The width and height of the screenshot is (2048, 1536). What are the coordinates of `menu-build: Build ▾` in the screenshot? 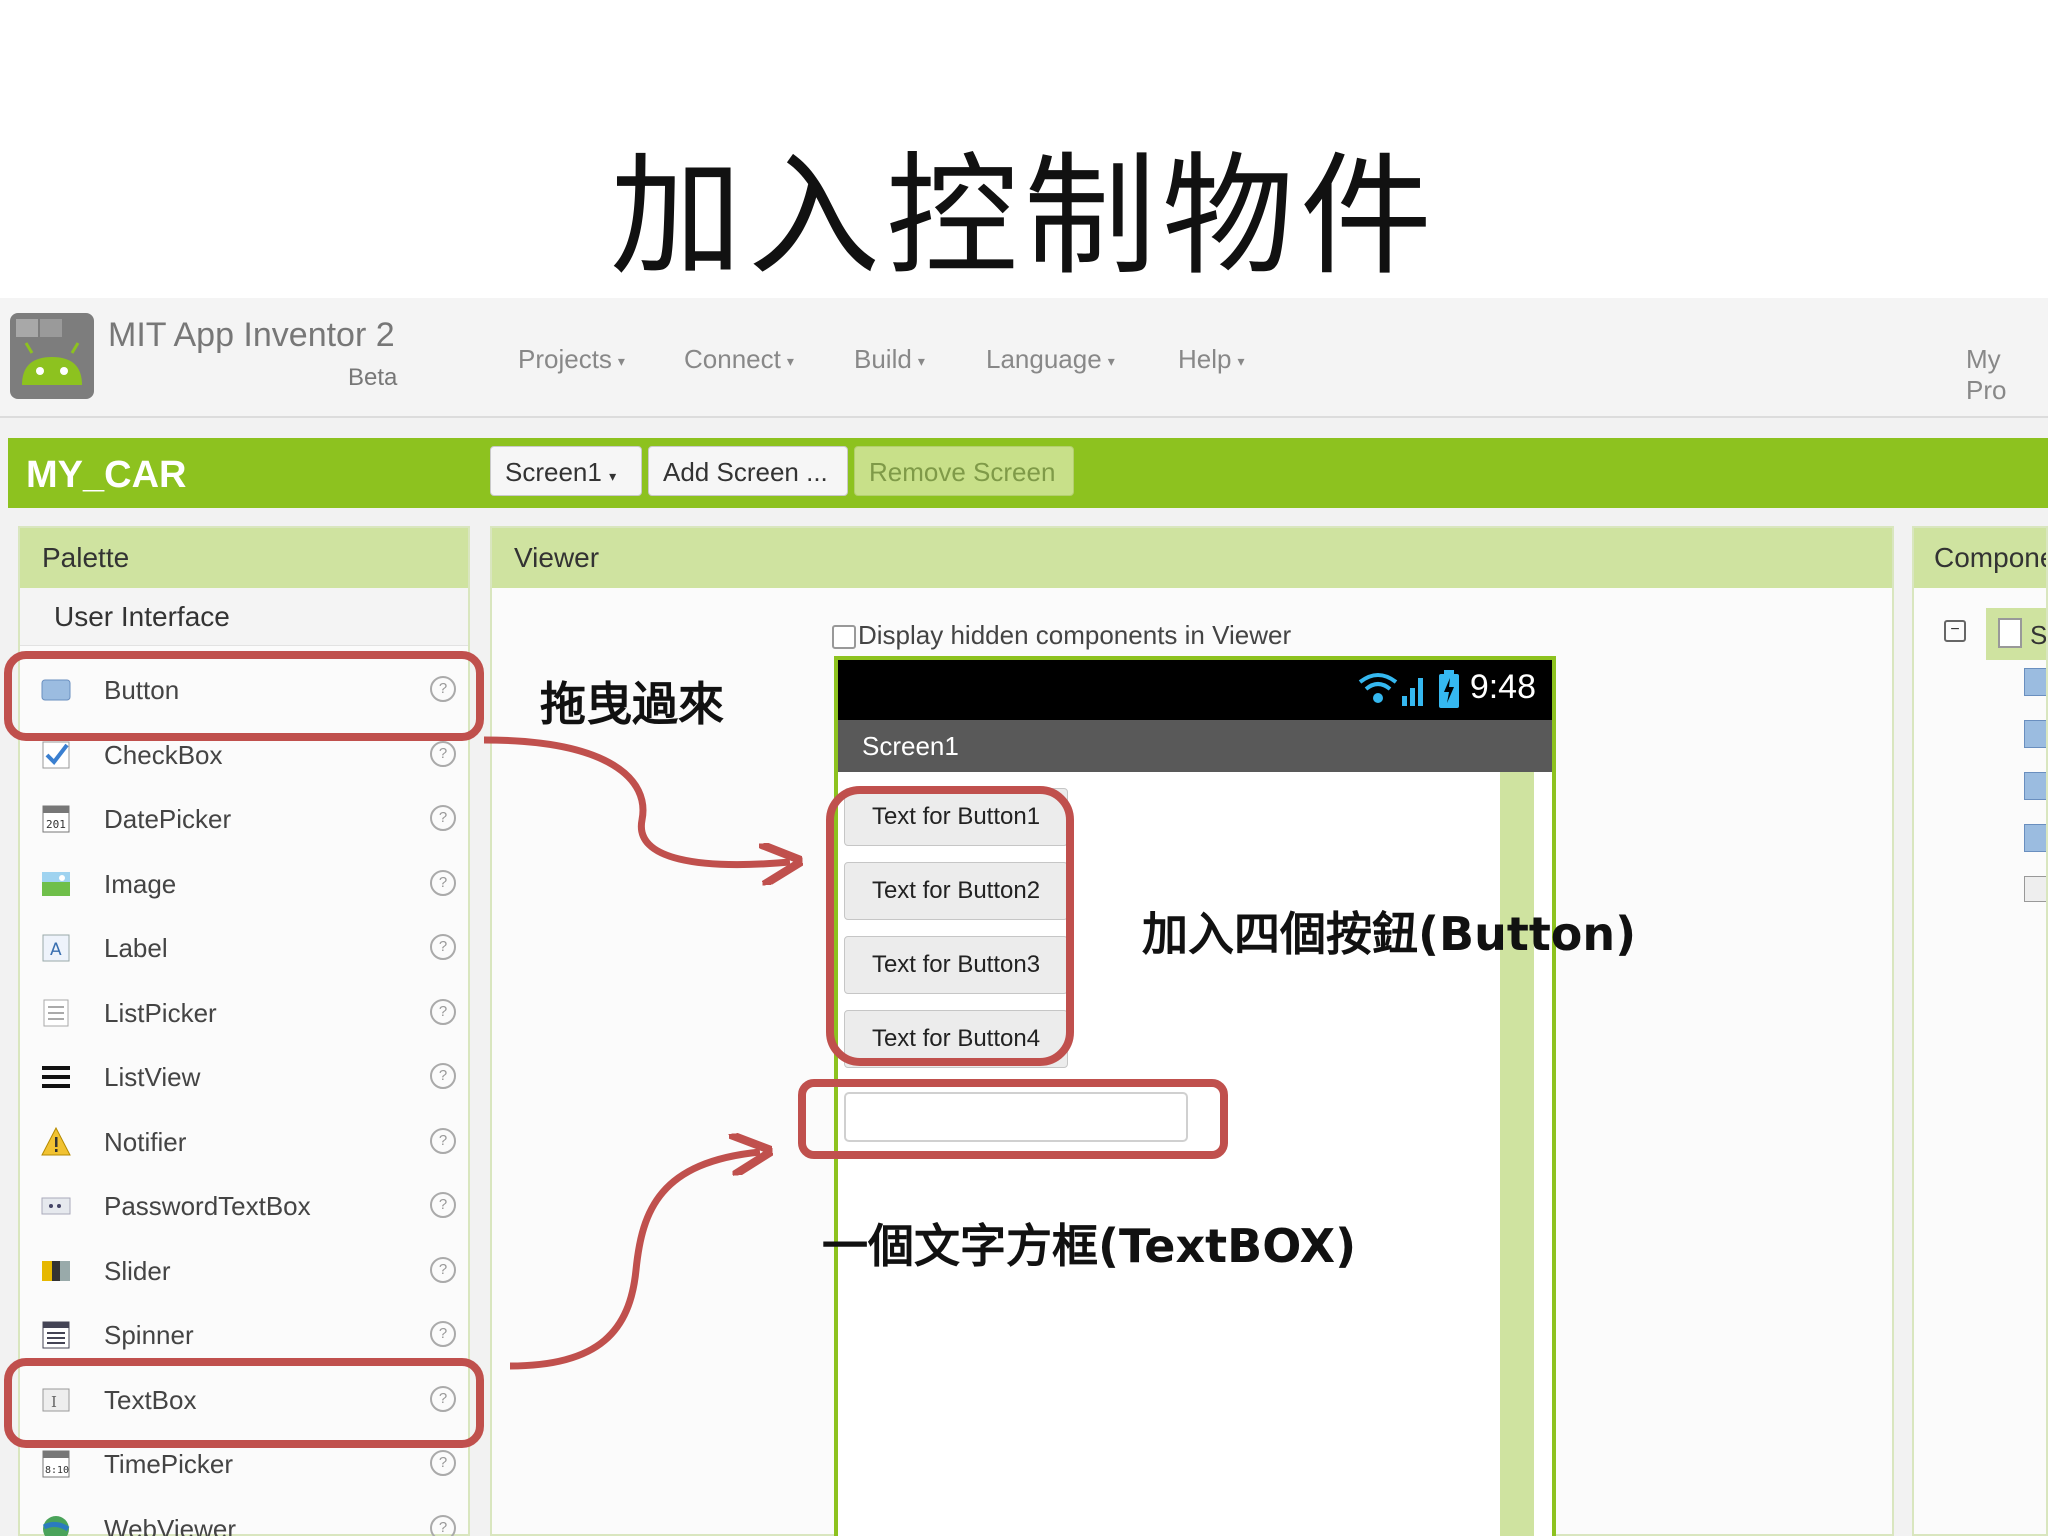 It's located at (889, 359).